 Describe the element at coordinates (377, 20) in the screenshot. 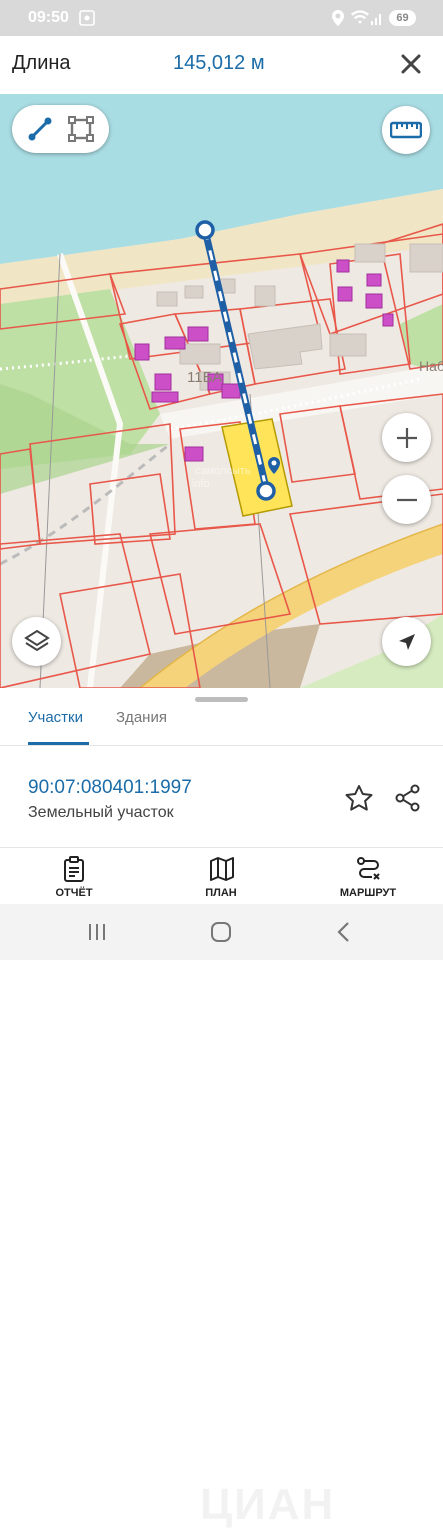

I see `signal-icon` at that location.